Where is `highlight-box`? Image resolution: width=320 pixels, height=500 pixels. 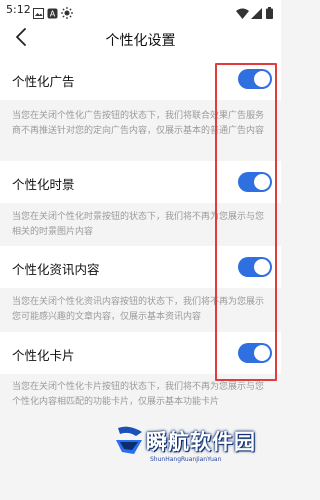
highlight-box is located at coordinates (246, 222).